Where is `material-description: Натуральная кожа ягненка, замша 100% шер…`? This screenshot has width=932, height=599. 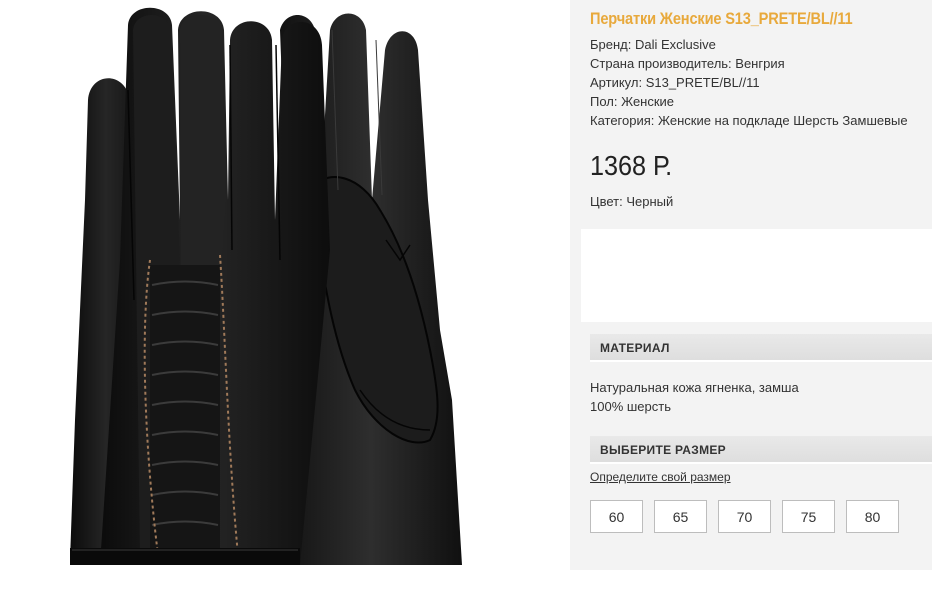
material-description: Натуральная кожа ягненка, замша 100% шер… is located at coordinates (694, 397).